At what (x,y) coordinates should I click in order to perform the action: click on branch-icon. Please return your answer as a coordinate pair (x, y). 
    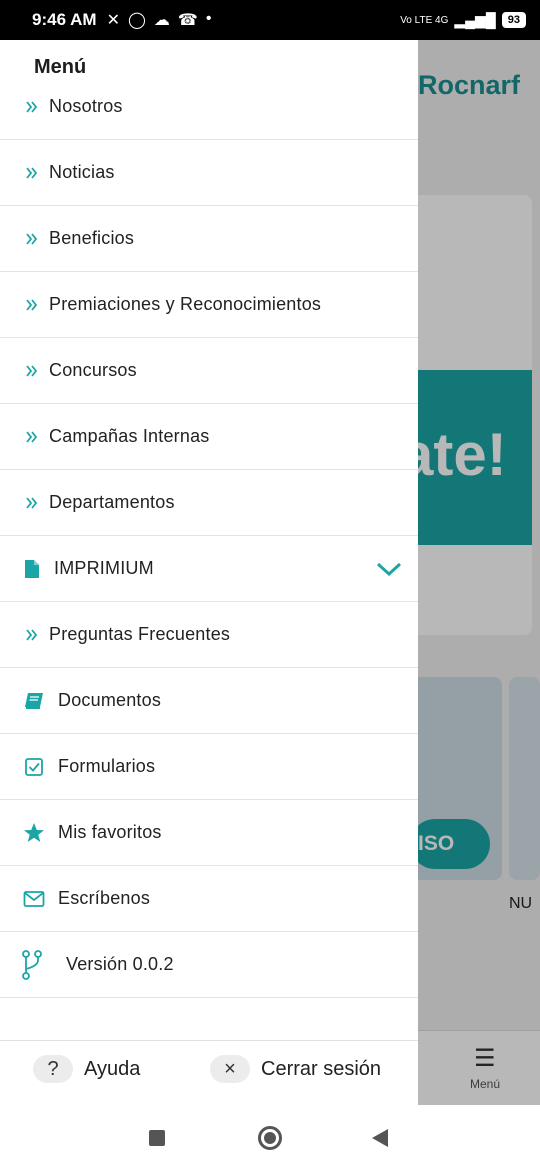
    Looking at the image, I should click on (32, 964).